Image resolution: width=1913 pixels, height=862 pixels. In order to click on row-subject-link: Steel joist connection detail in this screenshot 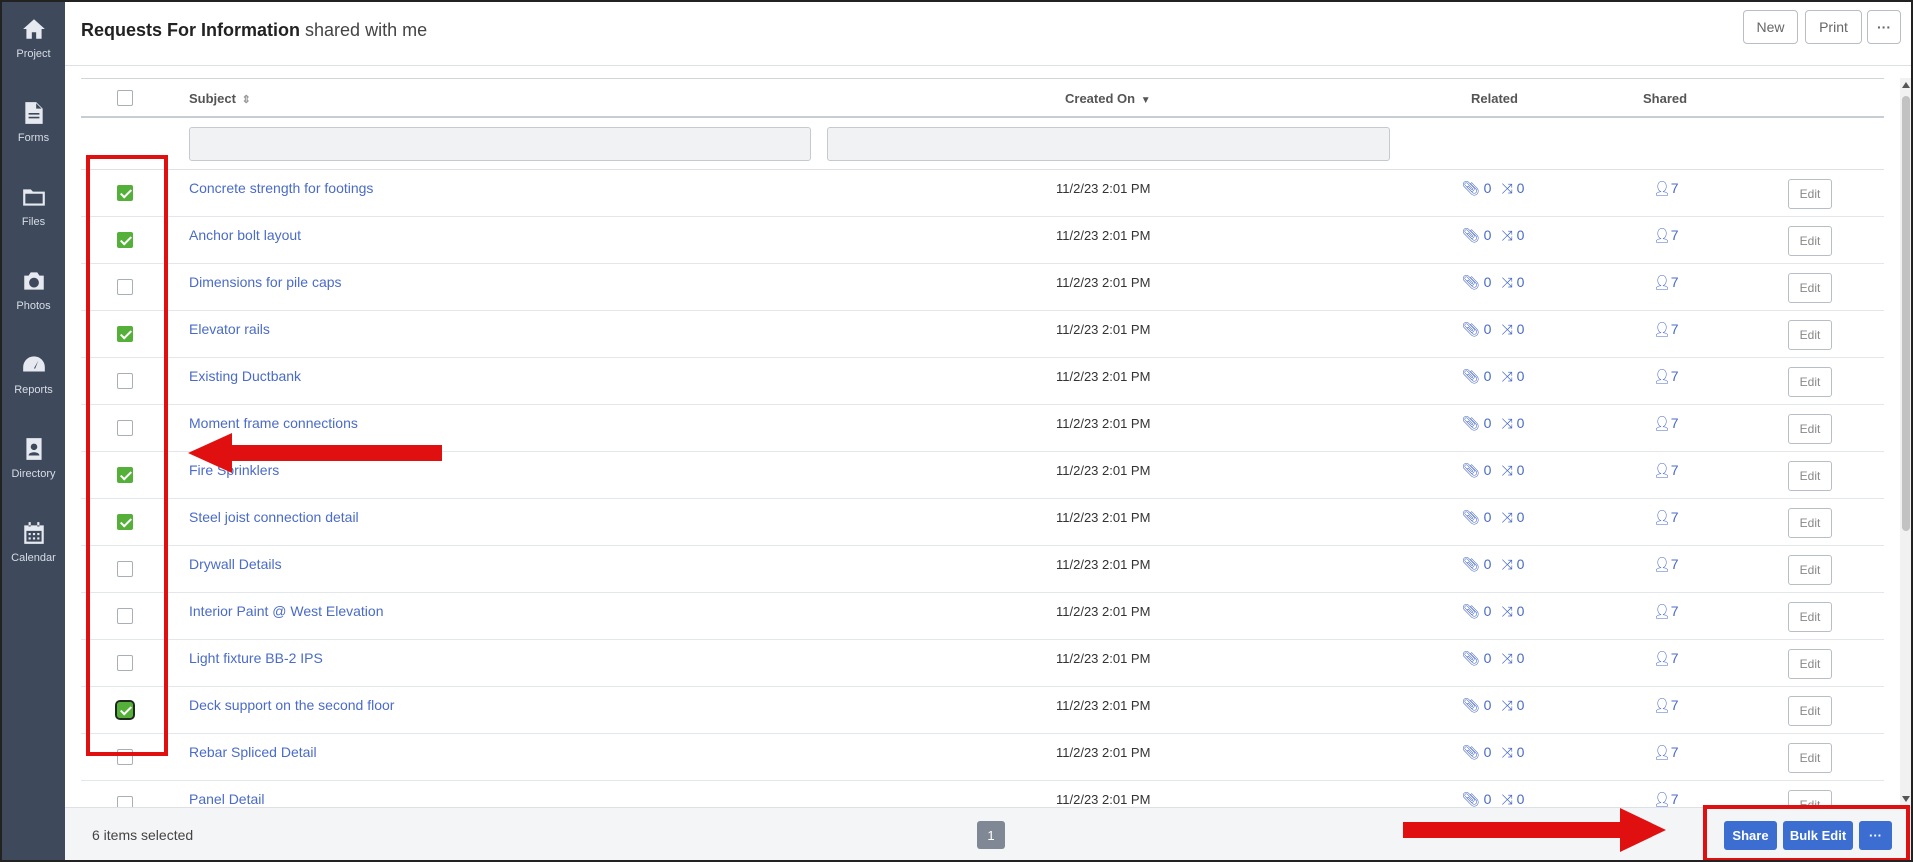, I will do `click(274, 517)`.